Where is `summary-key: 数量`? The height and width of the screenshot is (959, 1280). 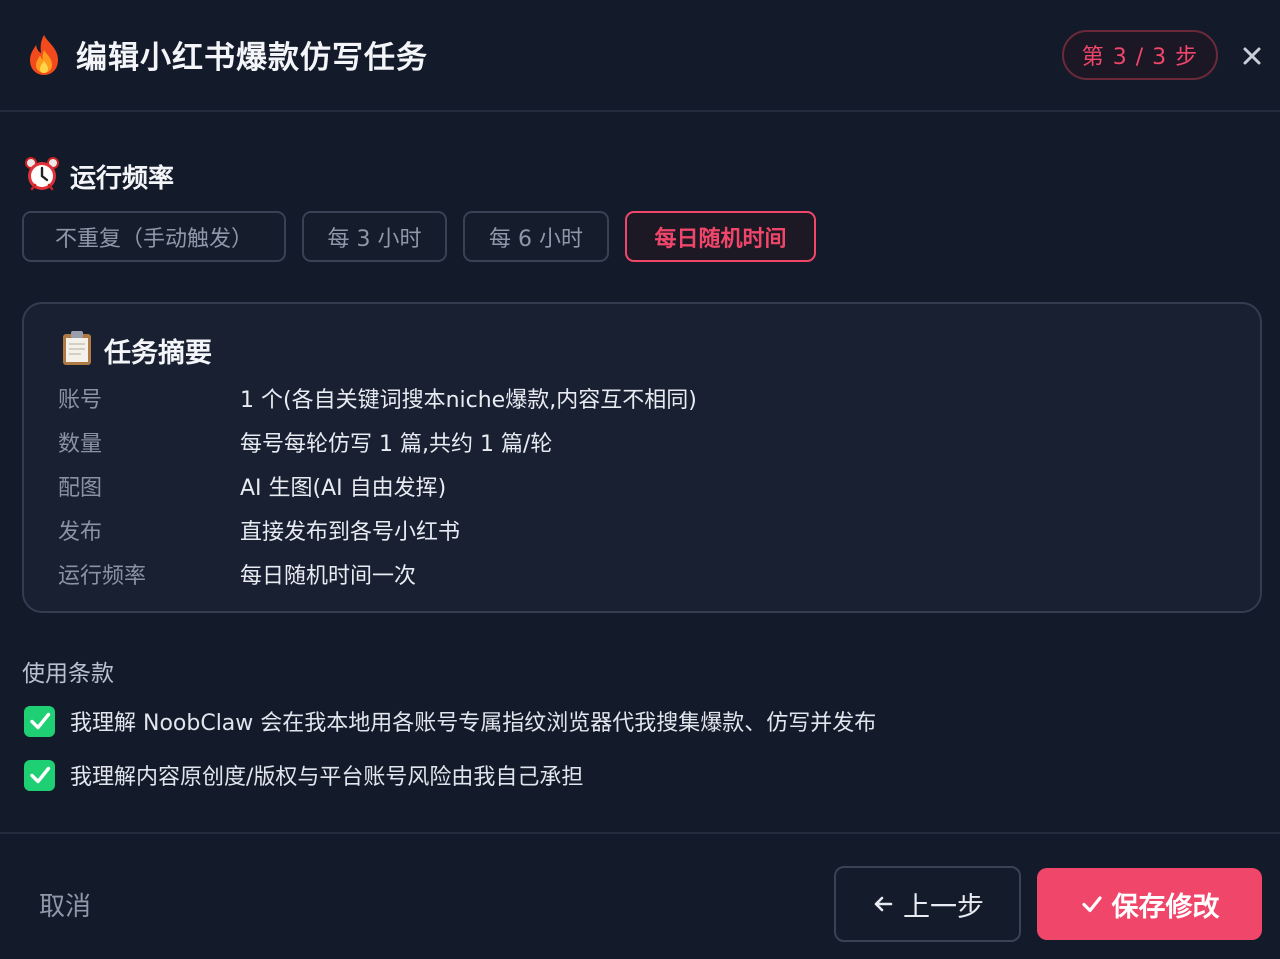
summary-key: 数量 is located at coordinates (80, 444).